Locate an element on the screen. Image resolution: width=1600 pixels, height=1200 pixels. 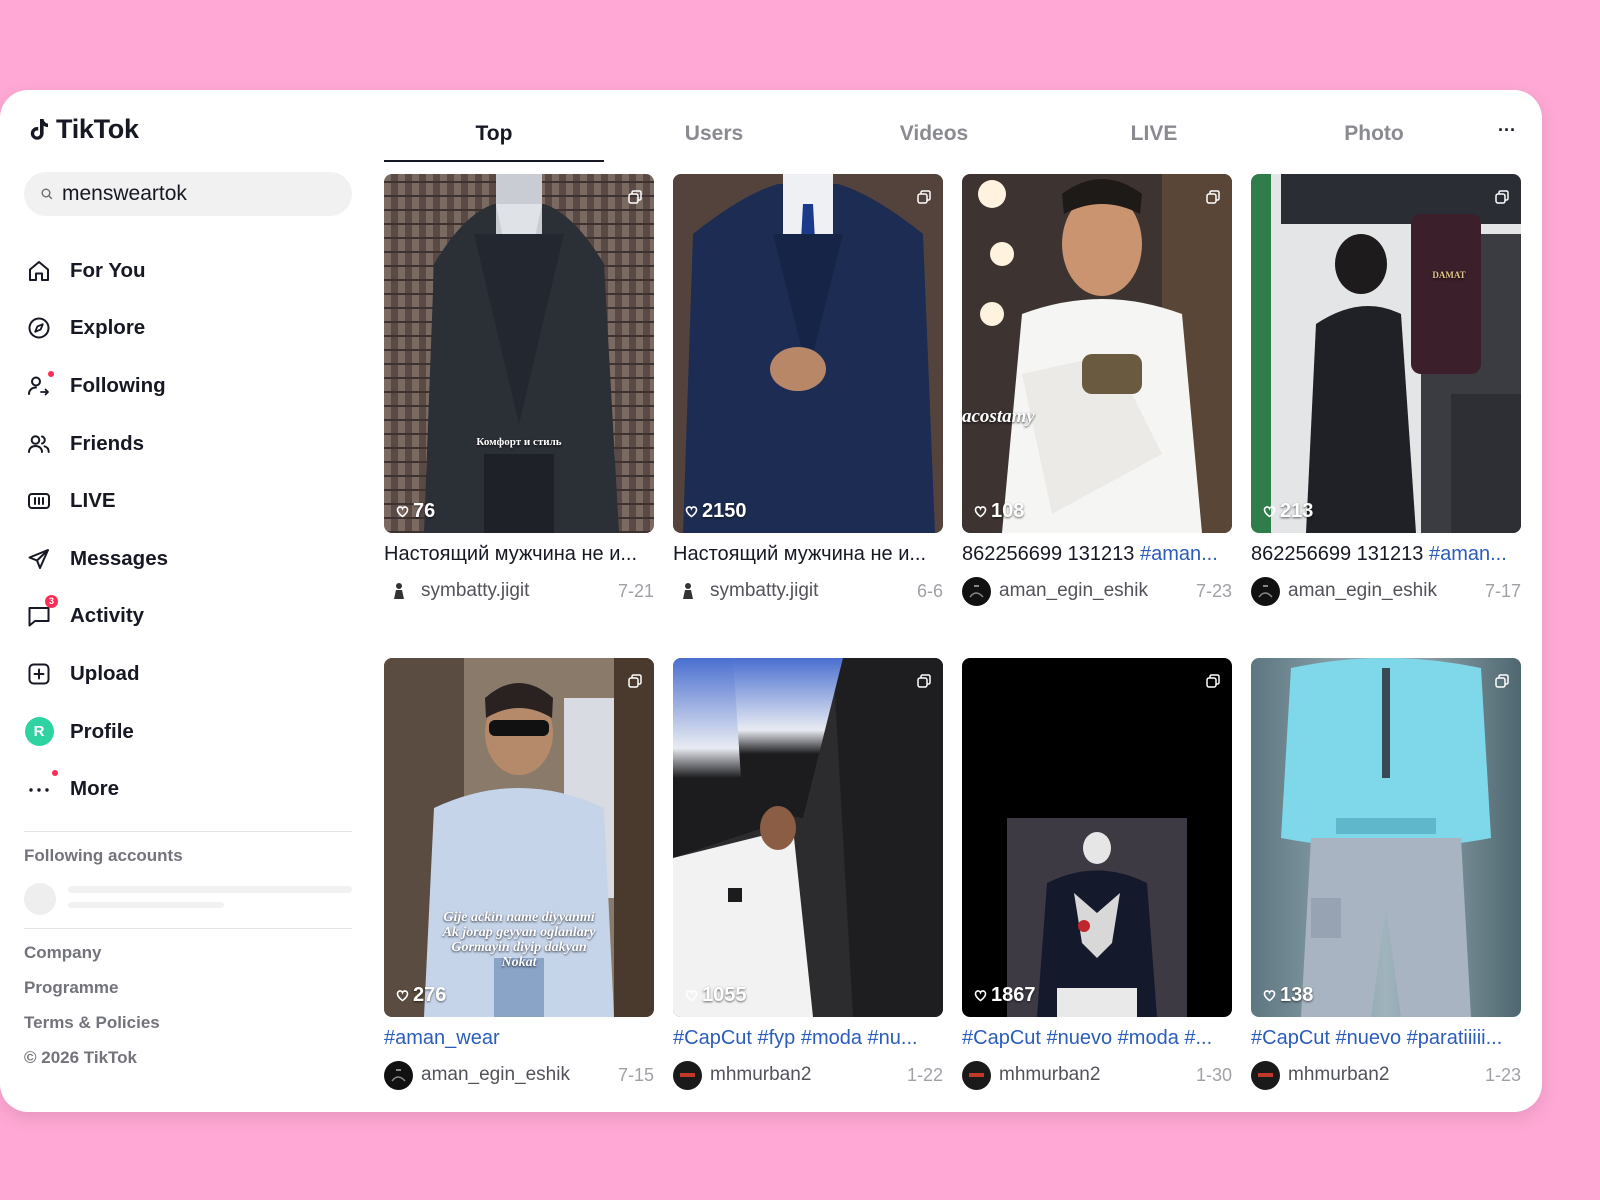
footer-link-company: Company is located at coordinates (92, 958).